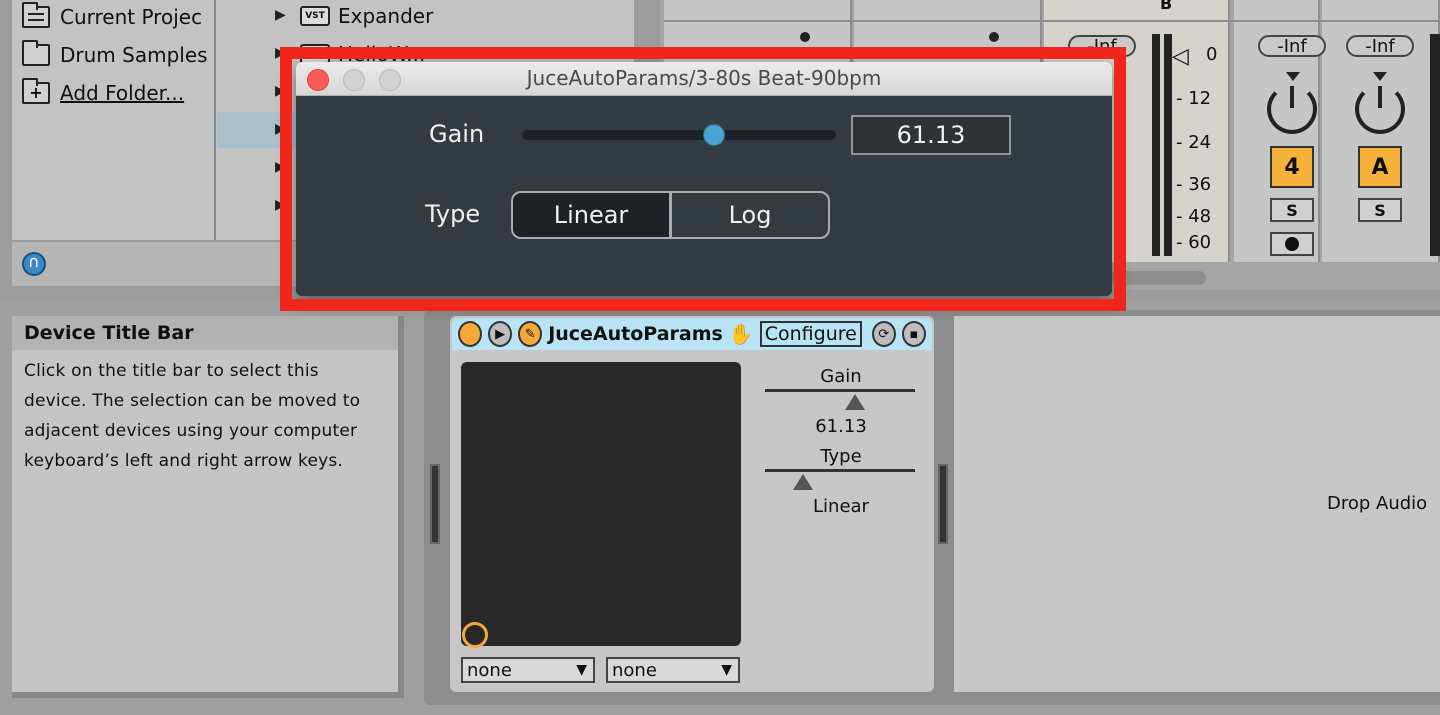 Image resolution: width=1440 pixels, height=715 pixels. What do you see at coordinates (741, 334) in the screenshot?
I see `hand-icon: ✋` at bounding box center [741, 334].